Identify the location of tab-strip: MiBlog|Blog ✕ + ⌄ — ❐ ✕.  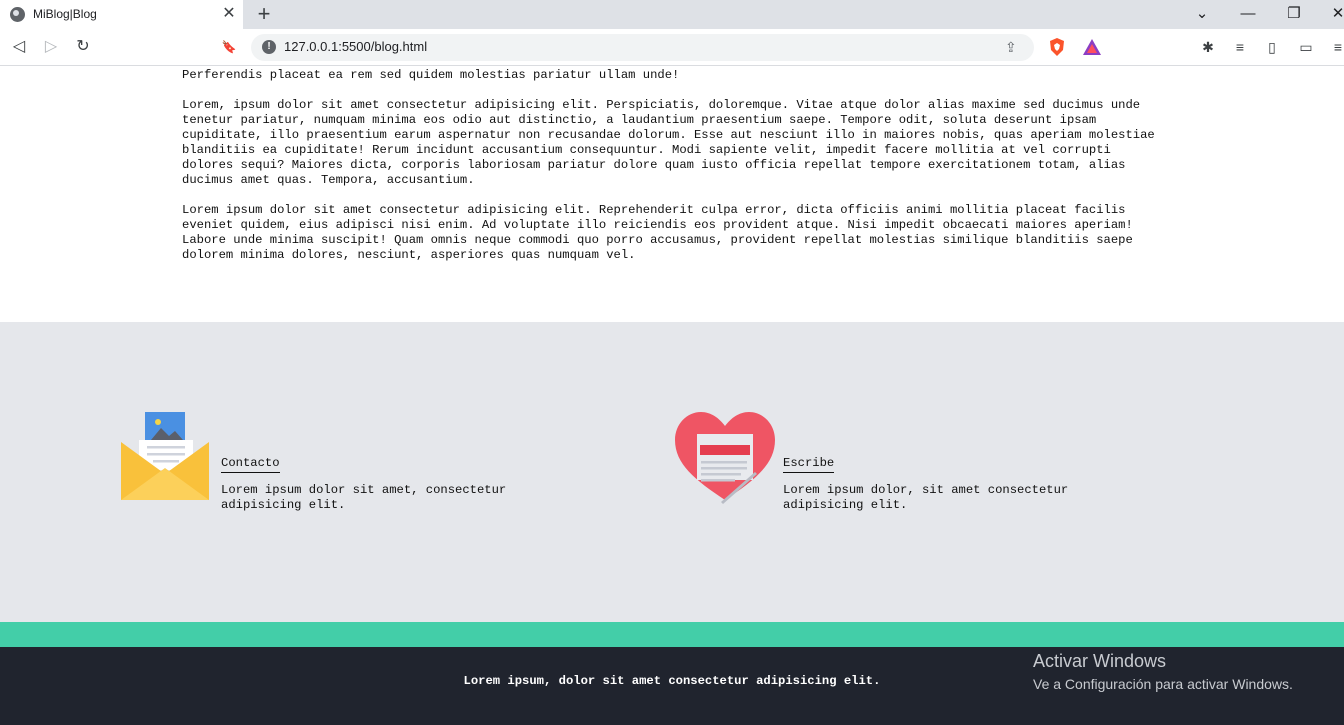
(672, 14).